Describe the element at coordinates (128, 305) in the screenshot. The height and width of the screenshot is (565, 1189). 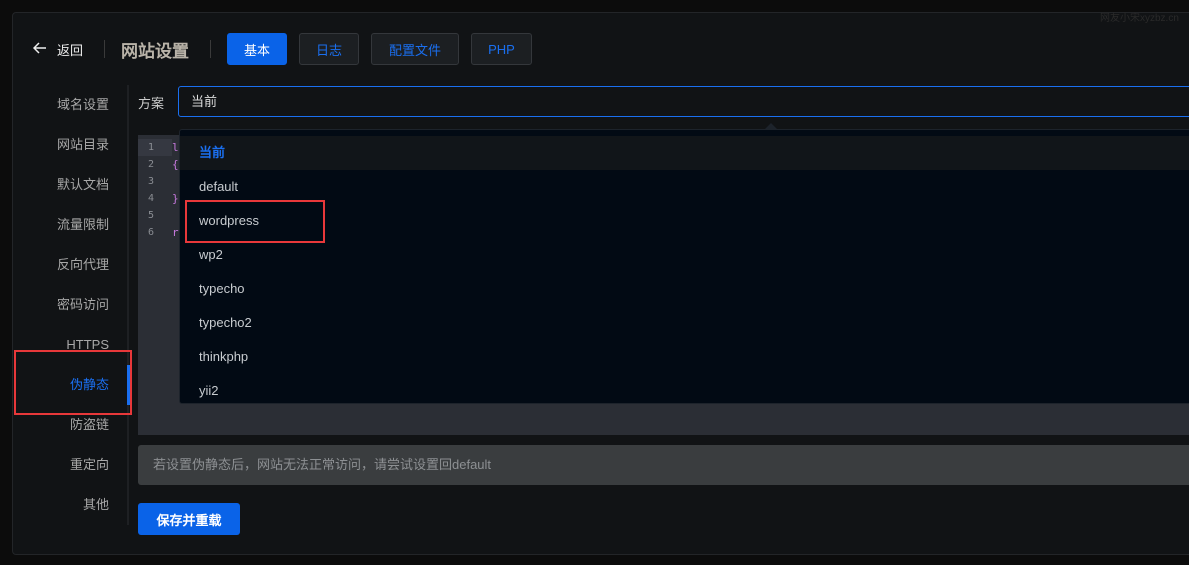
I see `sidebar-divider` at that location.